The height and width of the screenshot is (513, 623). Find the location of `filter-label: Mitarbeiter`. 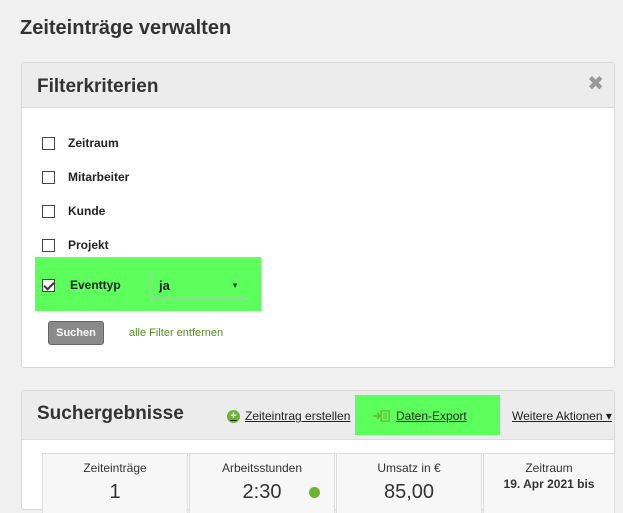

filter-label: Mitarbeiter is located at coordinates (99, 177).